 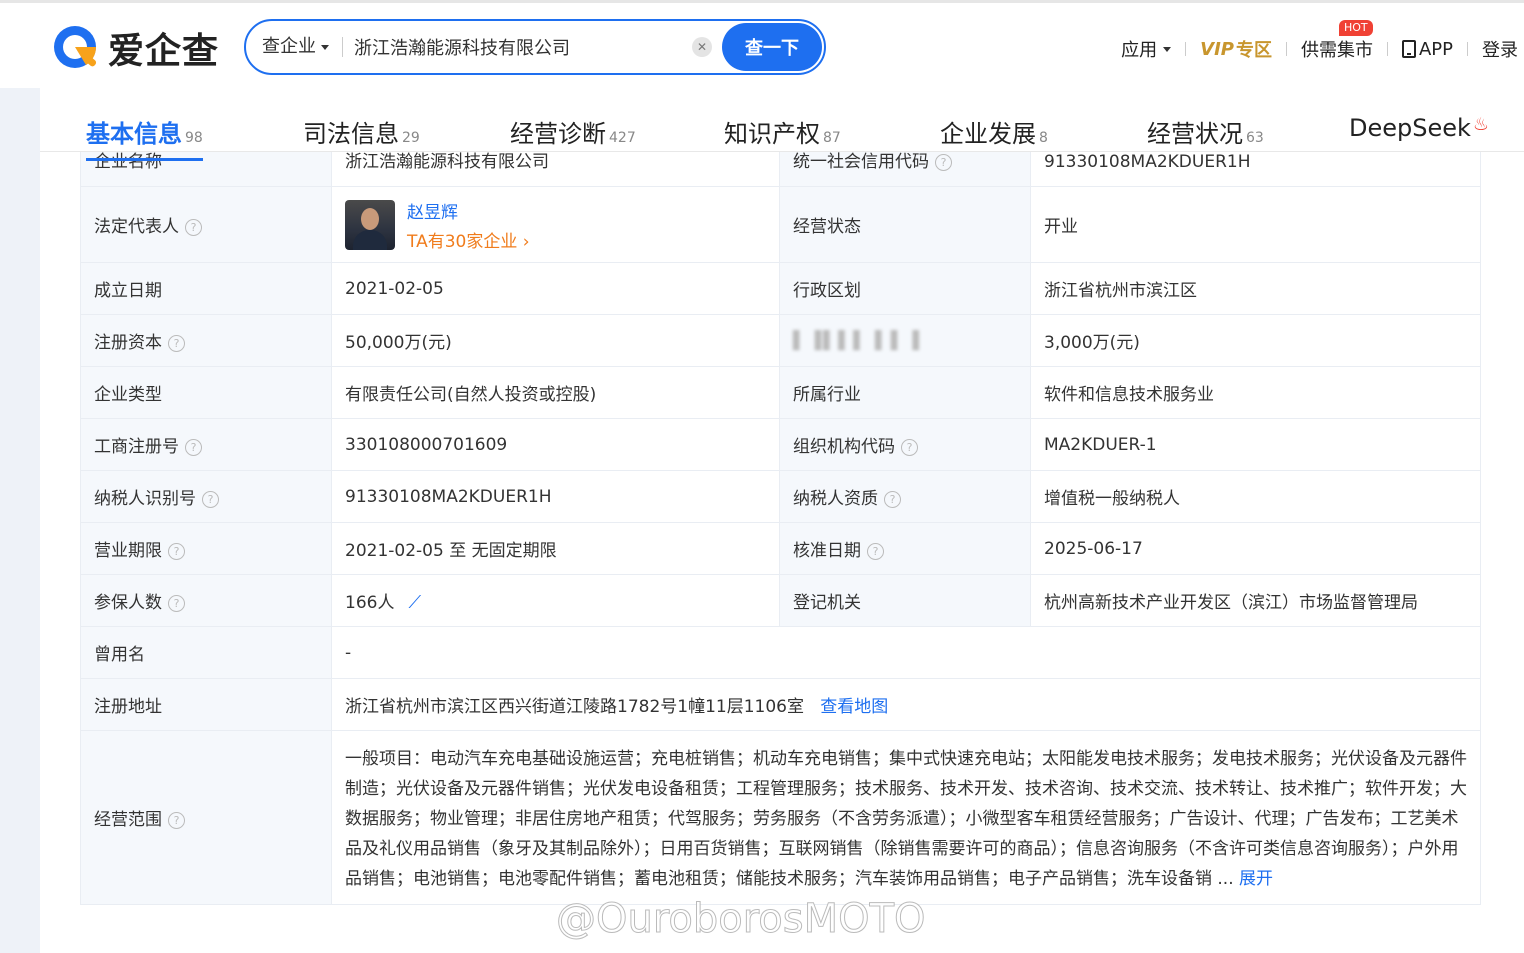 What do you see at coordinates (1255, 138) in the screenshot?
I see `tab-count: 63` at bounding box center [1255, 138].